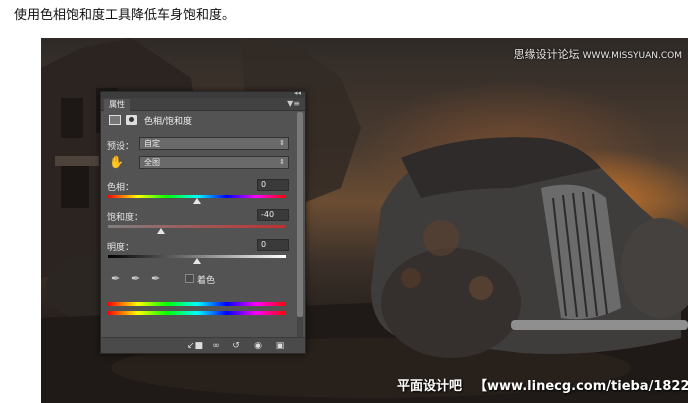 The width and height of the screenshot is (688, 403). Describe the element at coordinates (430, 386) in the screenshot. I see `footer-brand: 平面设计吧` at that location.